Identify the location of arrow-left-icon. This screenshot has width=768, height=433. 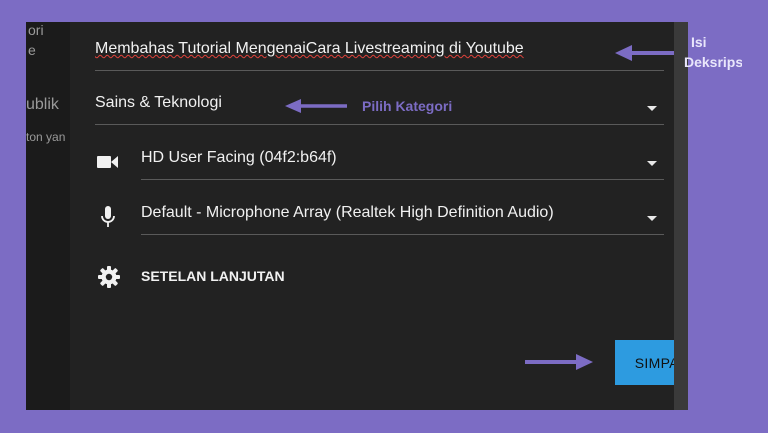
(316, 106).